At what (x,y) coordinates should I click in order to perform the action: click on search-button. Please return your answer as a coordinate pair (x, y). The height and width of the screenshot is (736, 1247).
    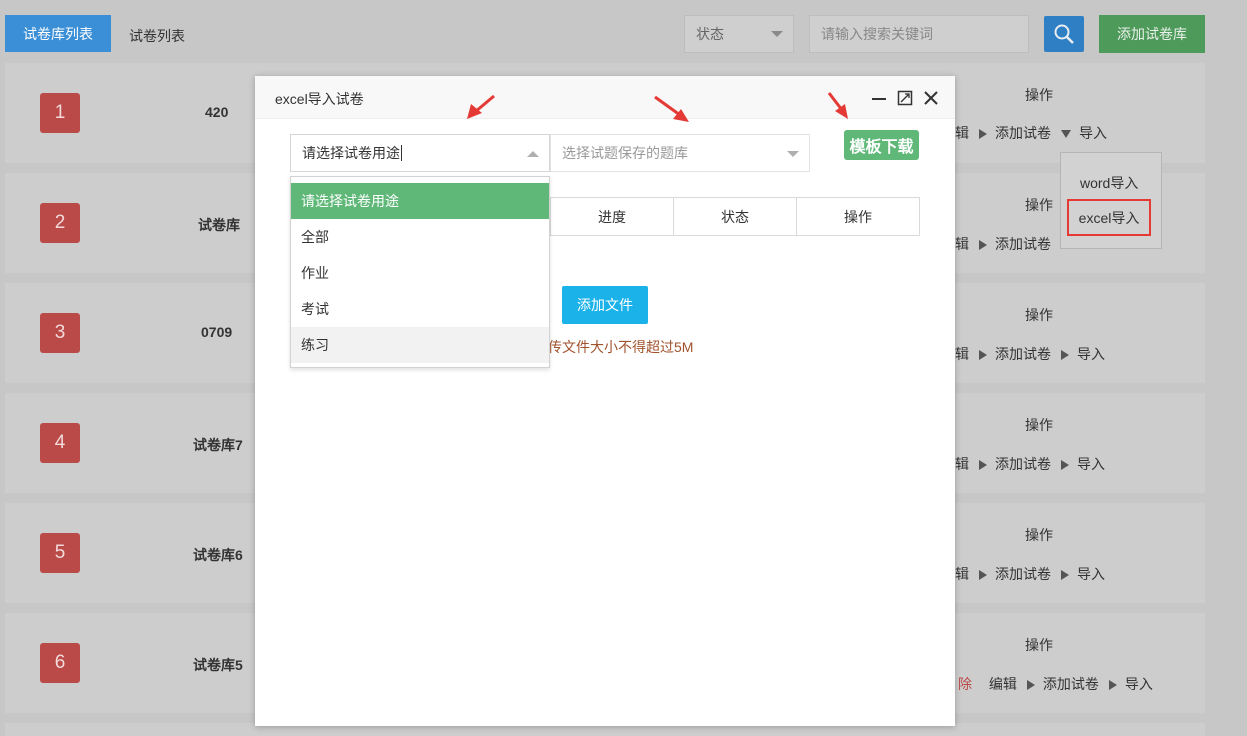
    Looking at the image, I should click on (1064, 34).